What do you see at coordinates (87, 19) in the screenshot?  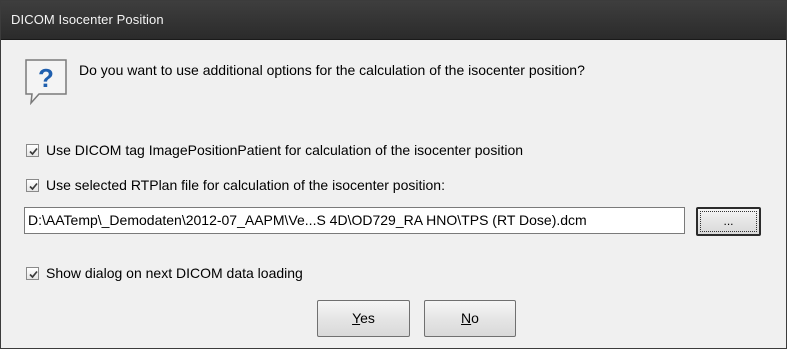 I see `window-title: DICOM Isocenter Position` at bounding box center [87, 19].